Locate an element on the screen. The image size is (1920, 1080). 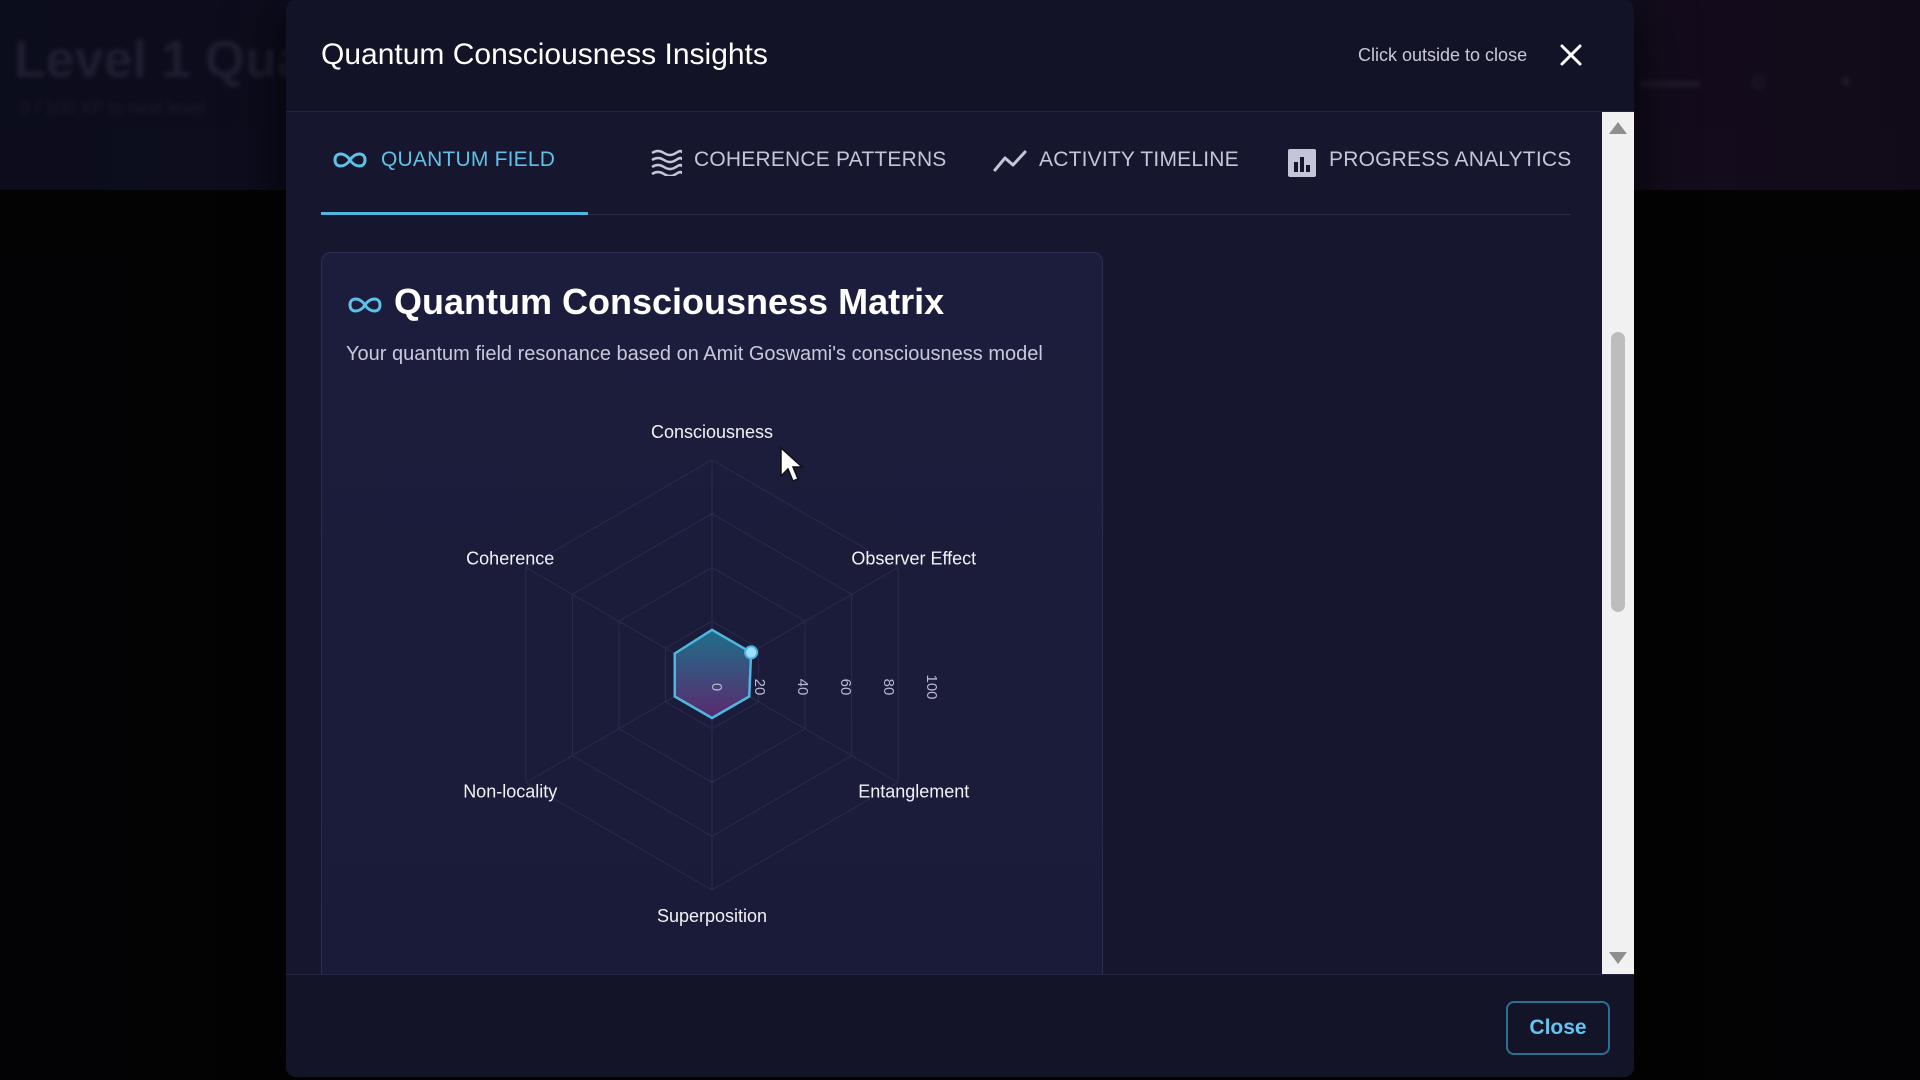
radar-tick-label: 80 is located at coordinates (888, 687).